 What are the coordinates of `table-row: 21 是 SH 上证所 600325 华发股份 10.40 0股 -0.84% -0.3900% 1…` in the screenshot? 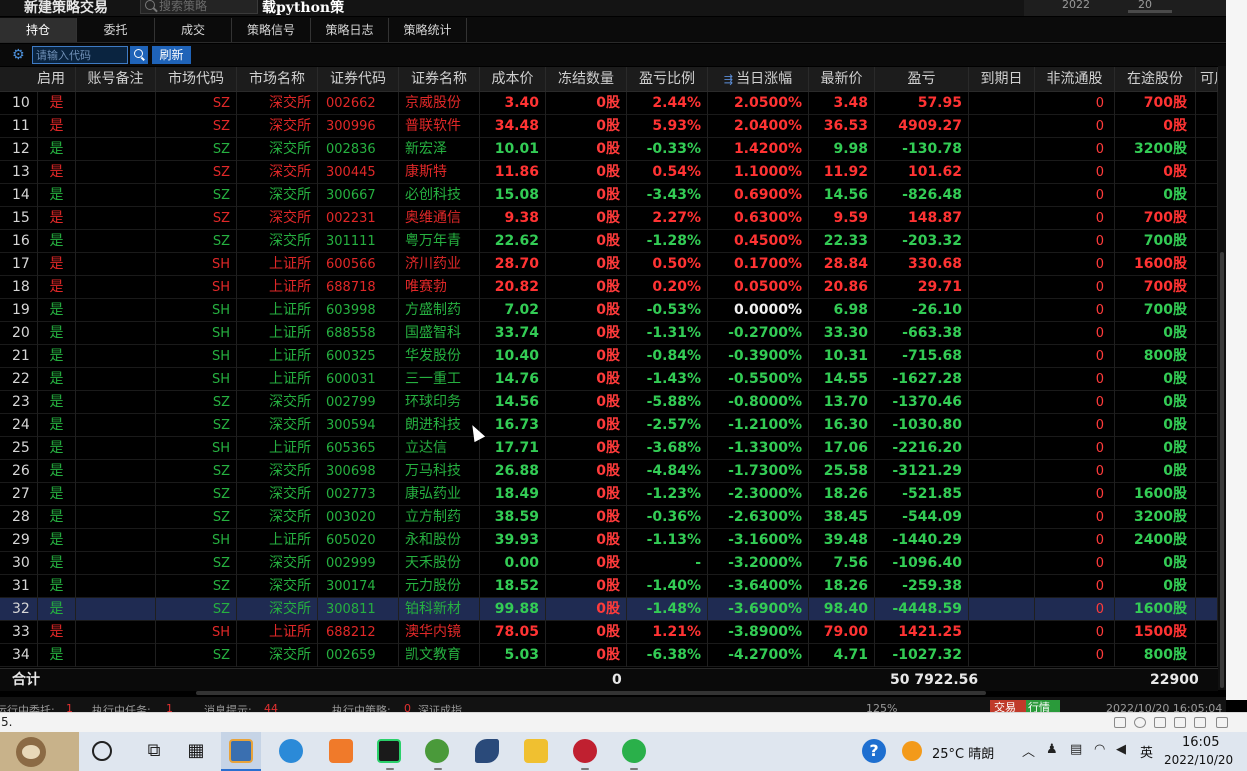 It's located at (609, 356).